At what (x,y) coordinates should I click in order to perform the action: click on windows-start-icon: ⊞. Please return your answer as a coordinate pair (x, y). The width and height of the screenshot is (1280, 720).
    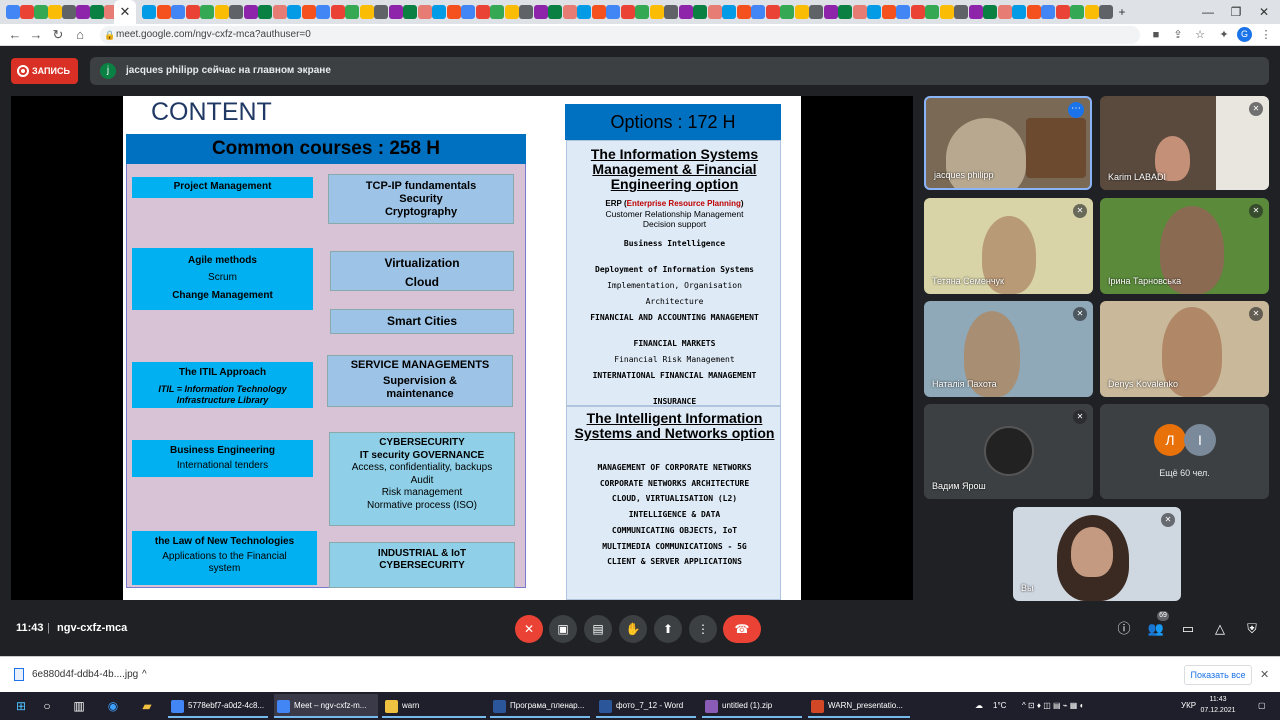
    Looking at the image, I should click on (21, 706).